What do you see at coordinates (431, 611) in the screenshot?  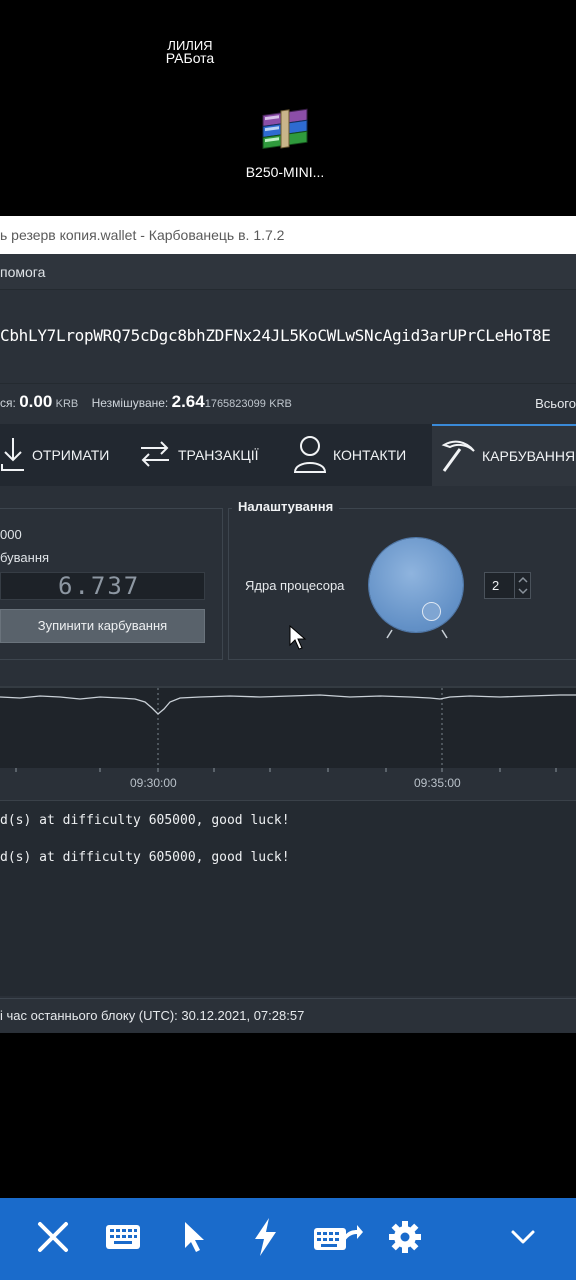 I see `knob-indicator` at bounding box center [431, 611].